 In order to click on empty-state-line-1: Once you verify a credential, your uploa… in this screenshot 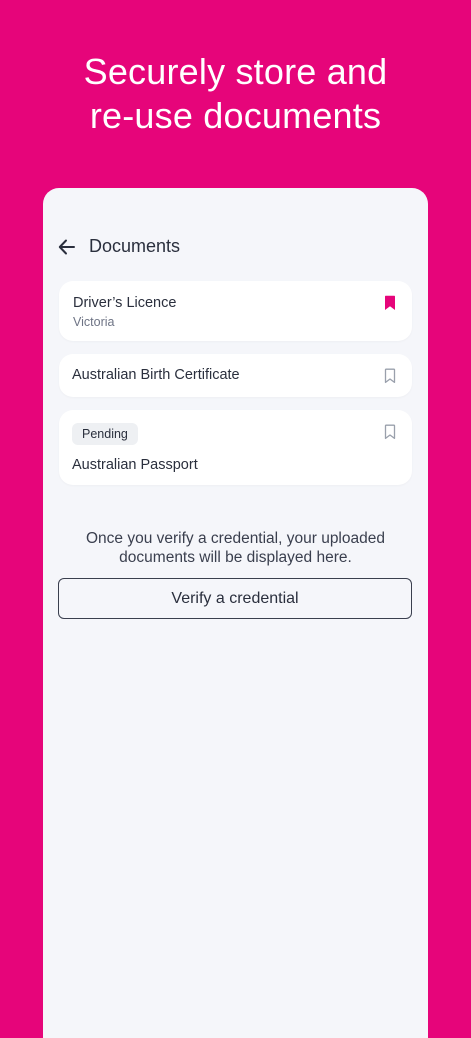, I will do `click(235, 538)`.